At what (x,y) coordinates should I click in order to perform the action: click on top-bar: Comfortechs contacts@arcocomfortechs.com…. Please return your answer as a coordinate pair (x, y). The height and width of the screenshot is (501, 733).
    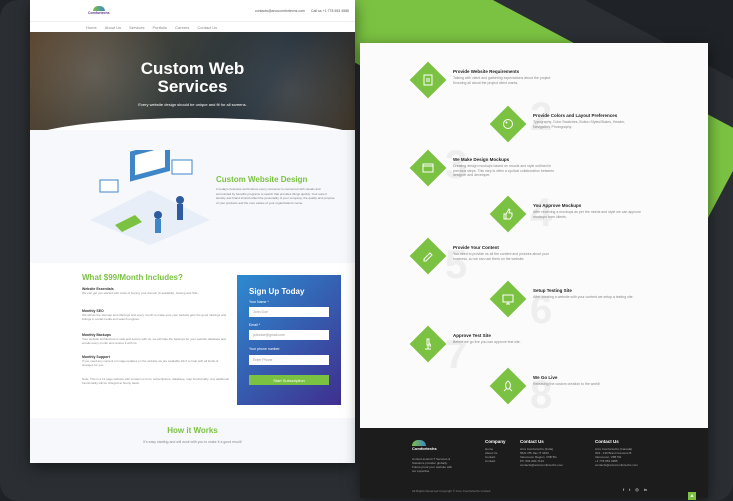
    Looking at the image, I should click on (192, 11).